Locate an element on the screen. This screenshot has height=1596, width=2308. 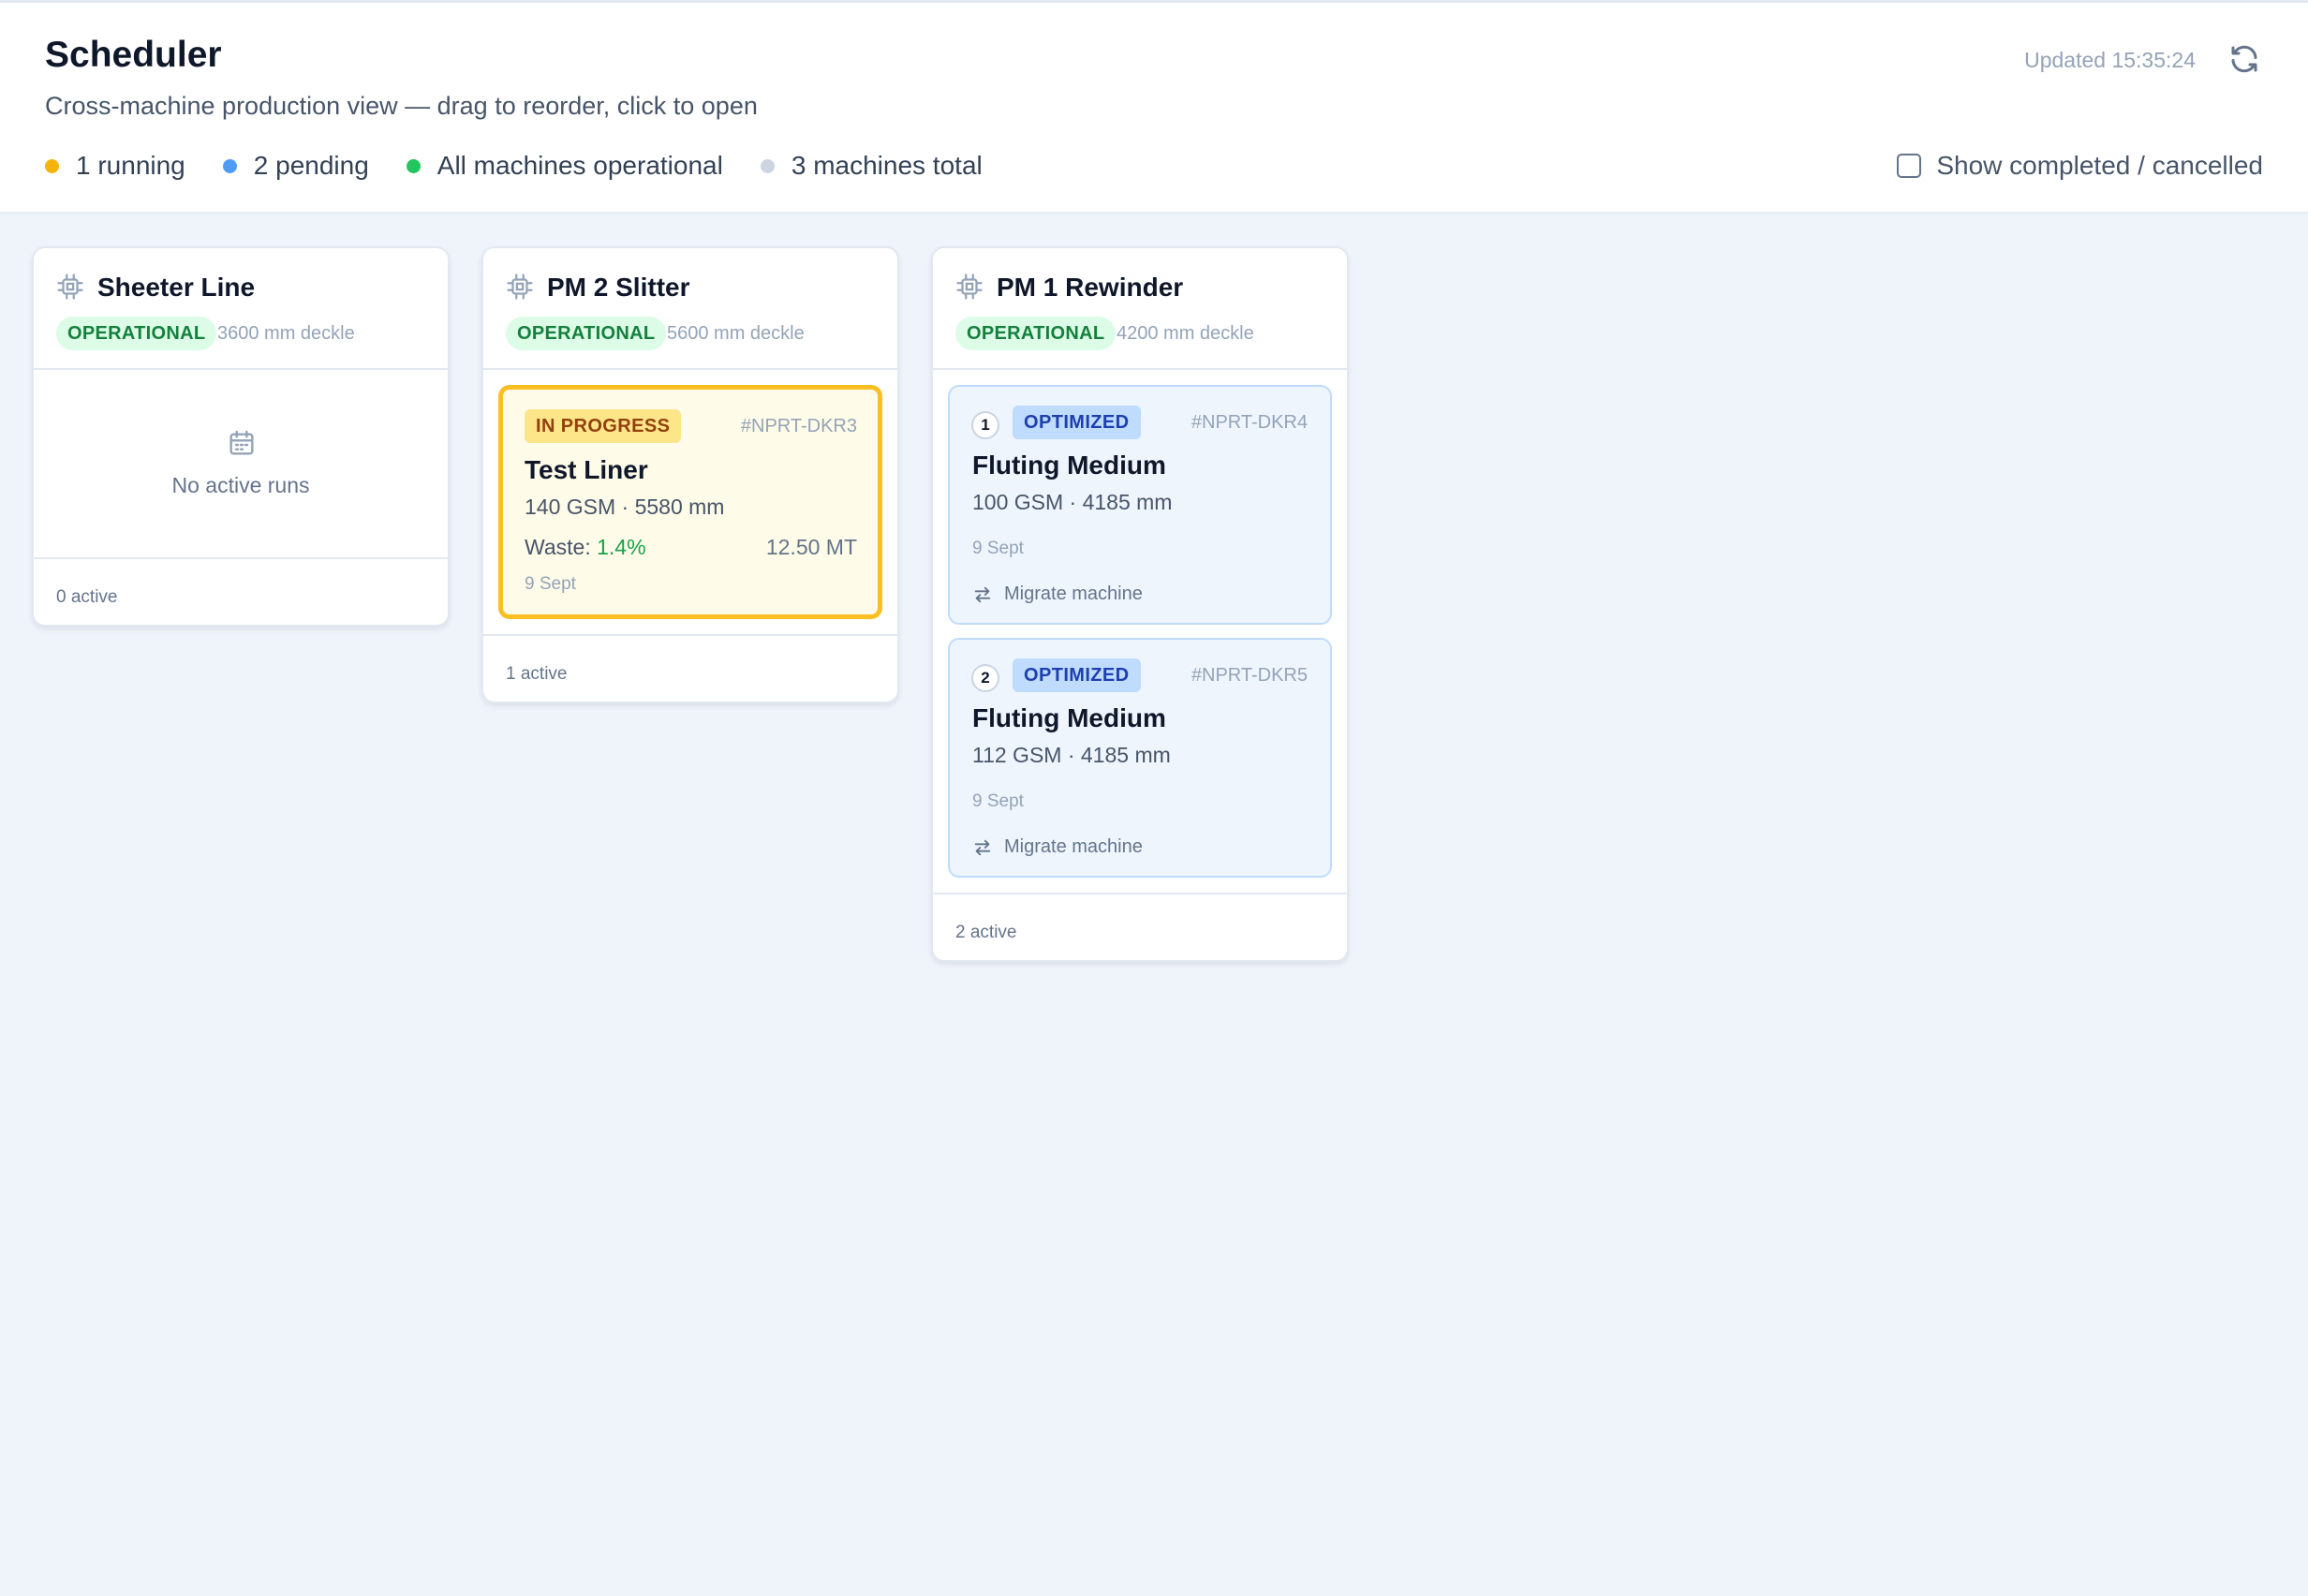
running-dot is located at coordinates (52, 165).